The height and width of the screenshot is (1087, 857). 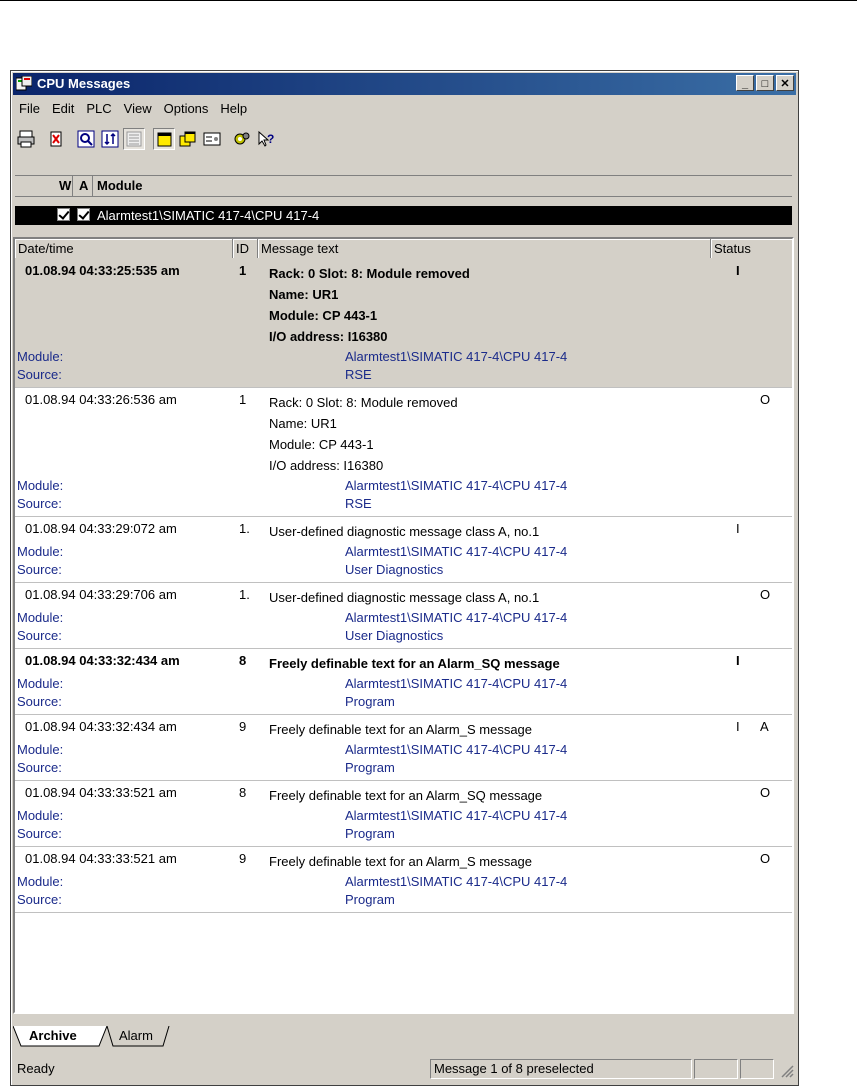 What do you see at coordinates (101, 594) in the screenshot?
I see `message-datetime: 01.08.94 04:33:29:706 am` at bounding box center [101, 594].